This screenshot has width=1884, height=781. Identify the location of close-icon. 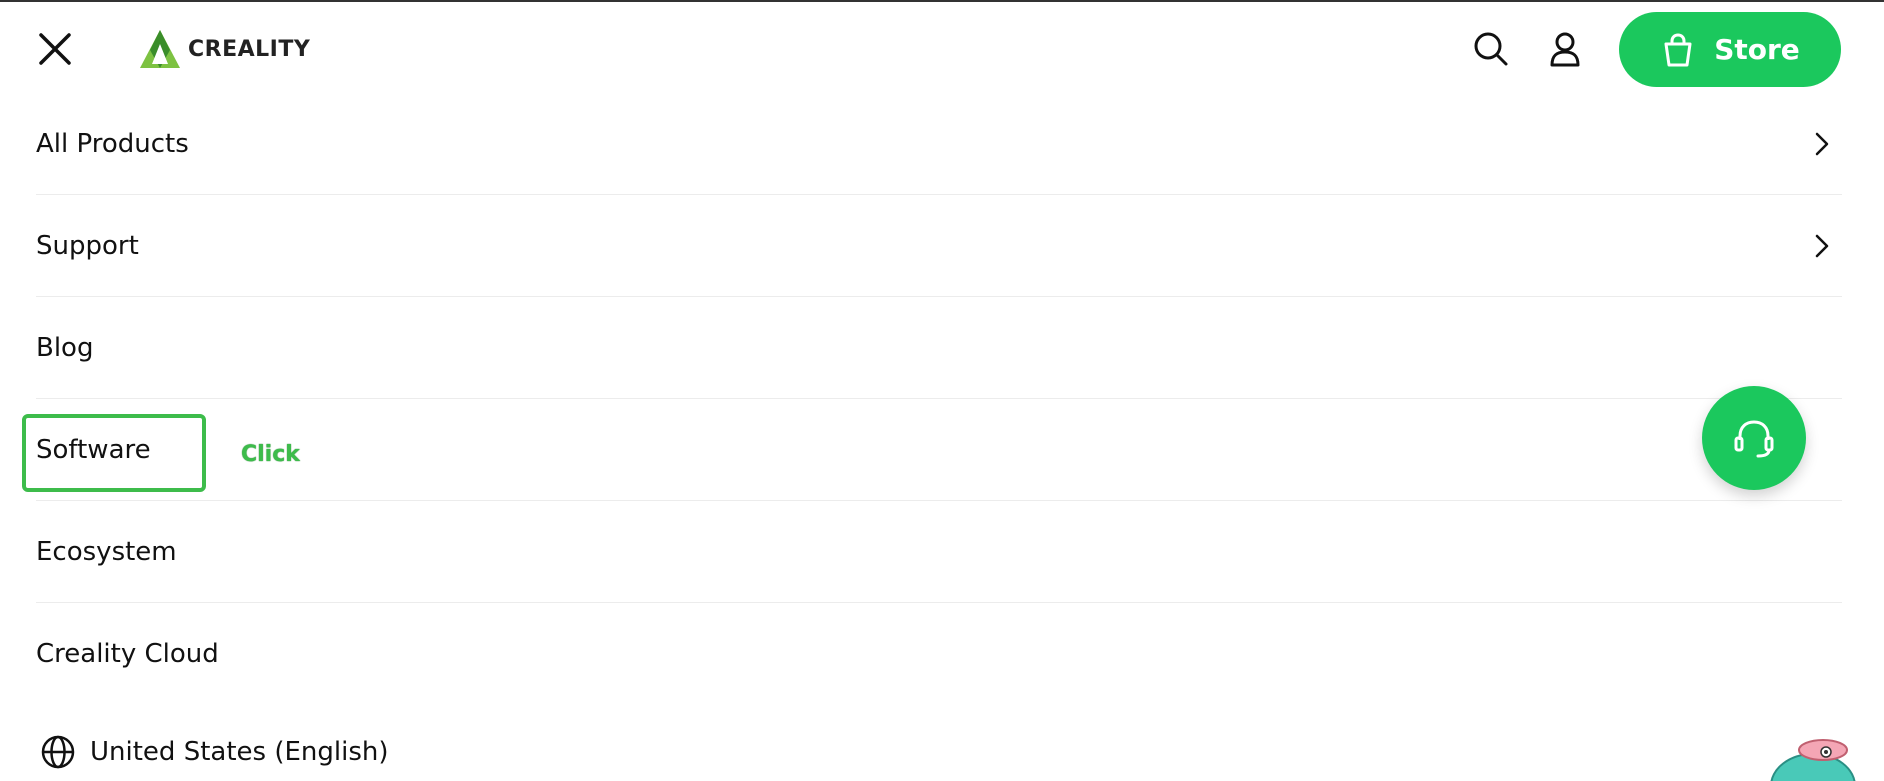
(55, 49).